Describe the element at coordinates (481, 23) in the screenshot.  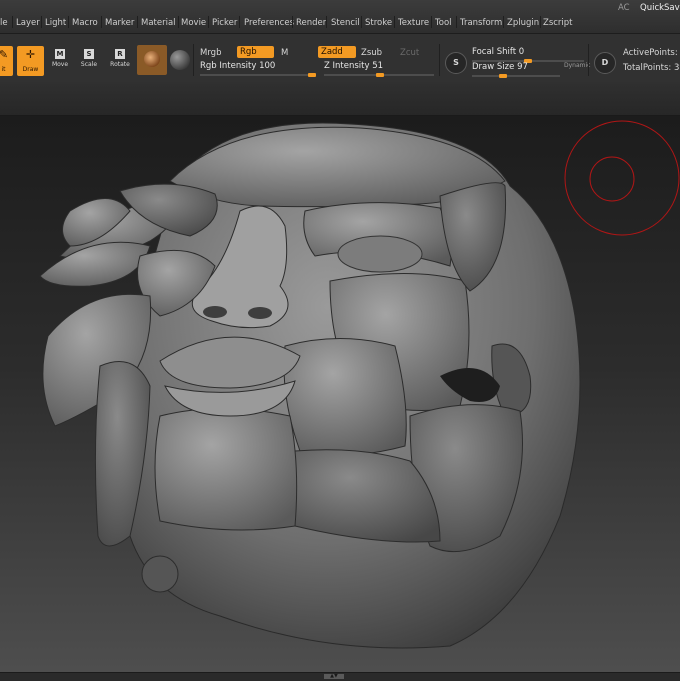
I see `menu-item-transform: Transform` at that location.